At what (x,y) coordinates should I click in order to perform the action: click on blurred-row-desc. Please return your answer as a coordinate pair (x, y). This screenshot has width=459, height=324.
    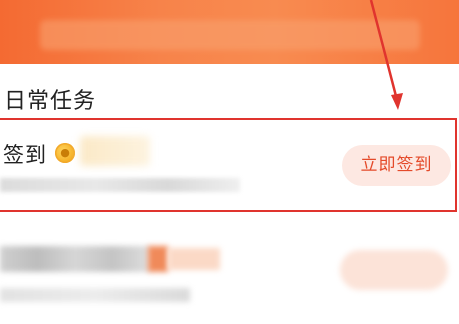
    Looking at the image, I should click on (95, 295).